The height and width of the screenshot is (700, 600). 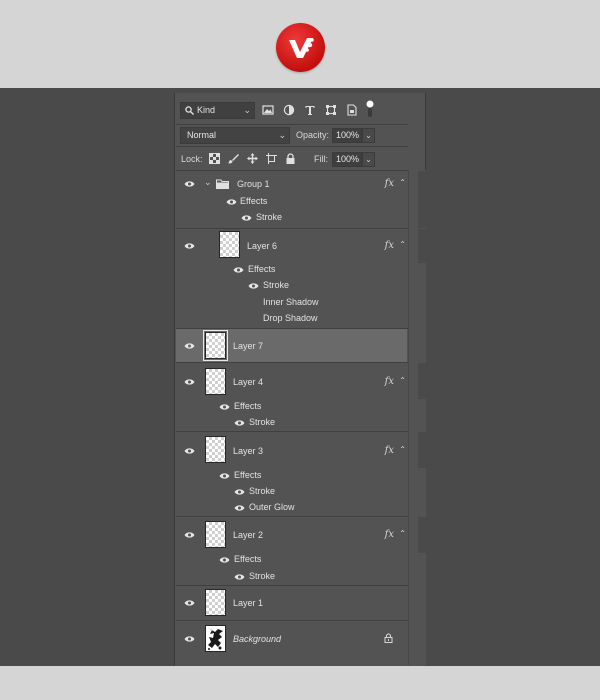 What do you see at coordinates (222, 184) in the screenshot?
I see `folder-icon` at bounding box center [222, 184].